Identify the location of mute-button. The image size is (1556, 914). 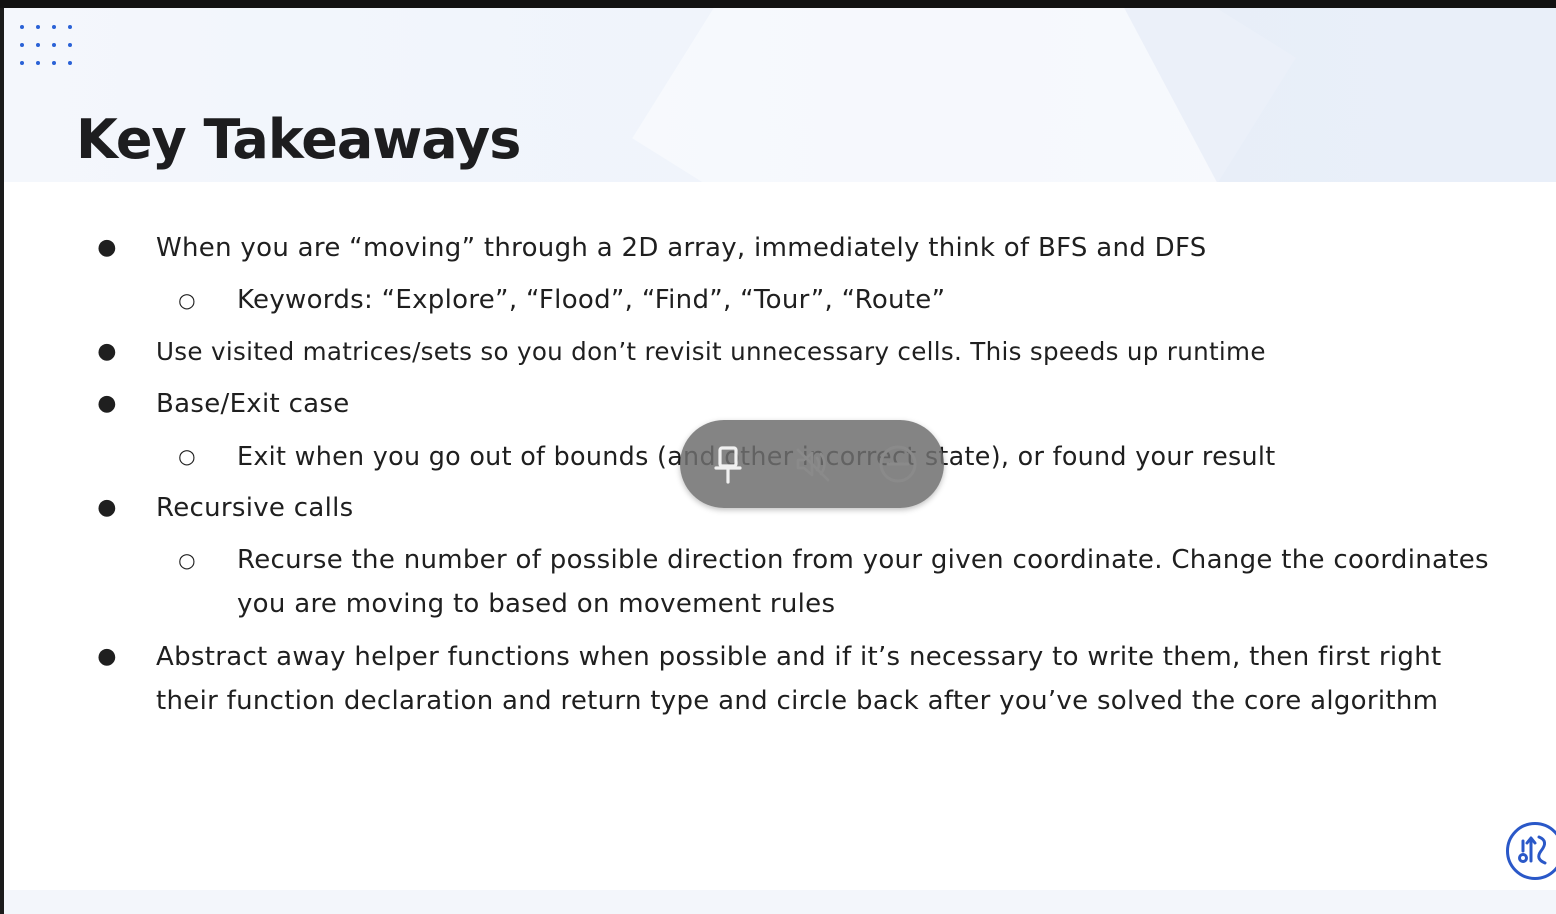
(812, 464).